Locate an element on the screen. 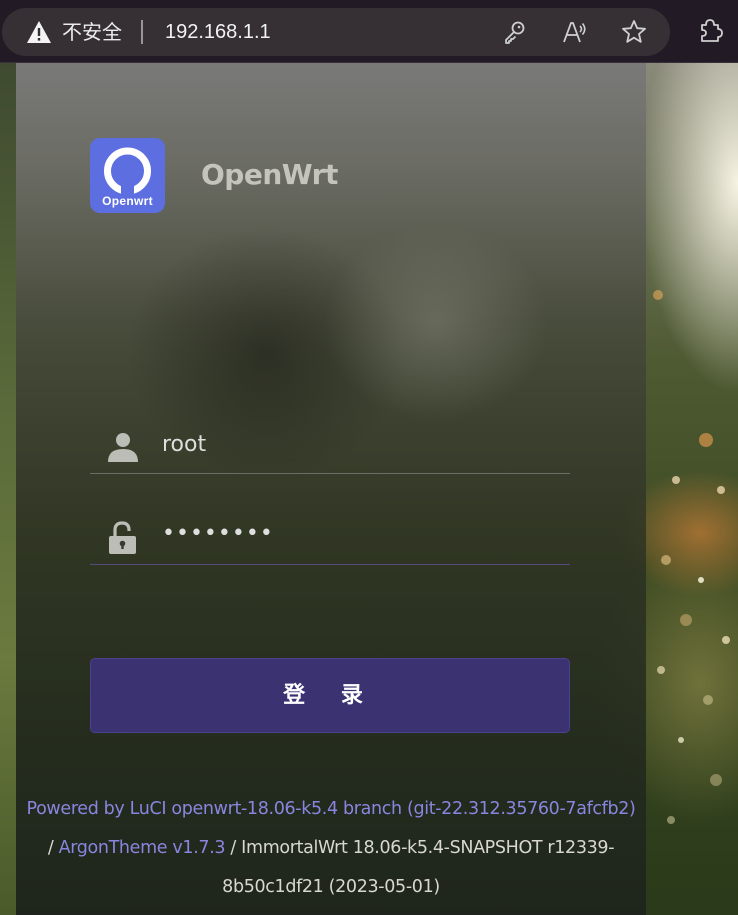  password-field: •••••••• is located at coordinates (330, 535).